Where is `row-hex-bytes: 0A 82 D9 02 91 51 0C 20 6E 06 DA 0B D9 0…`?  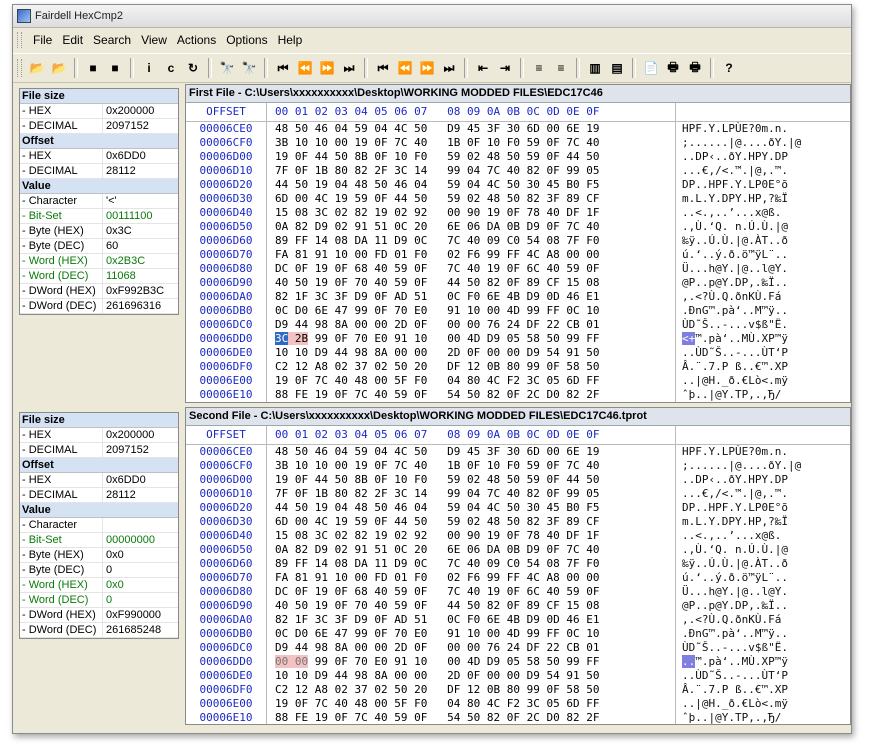 row-hex-bytes: 0A 82 D9 02 91 51 0C 20 6E 06 DA 0B D9 0… is located at coordinates (471, 227).